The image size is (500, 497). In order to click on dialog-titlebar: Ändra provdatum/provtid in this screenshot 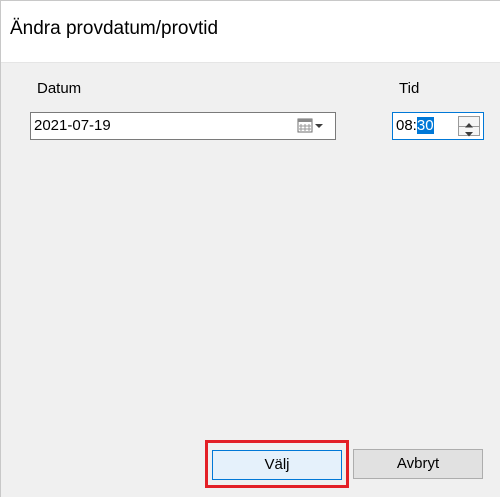, I will do `click(250, 31)`.